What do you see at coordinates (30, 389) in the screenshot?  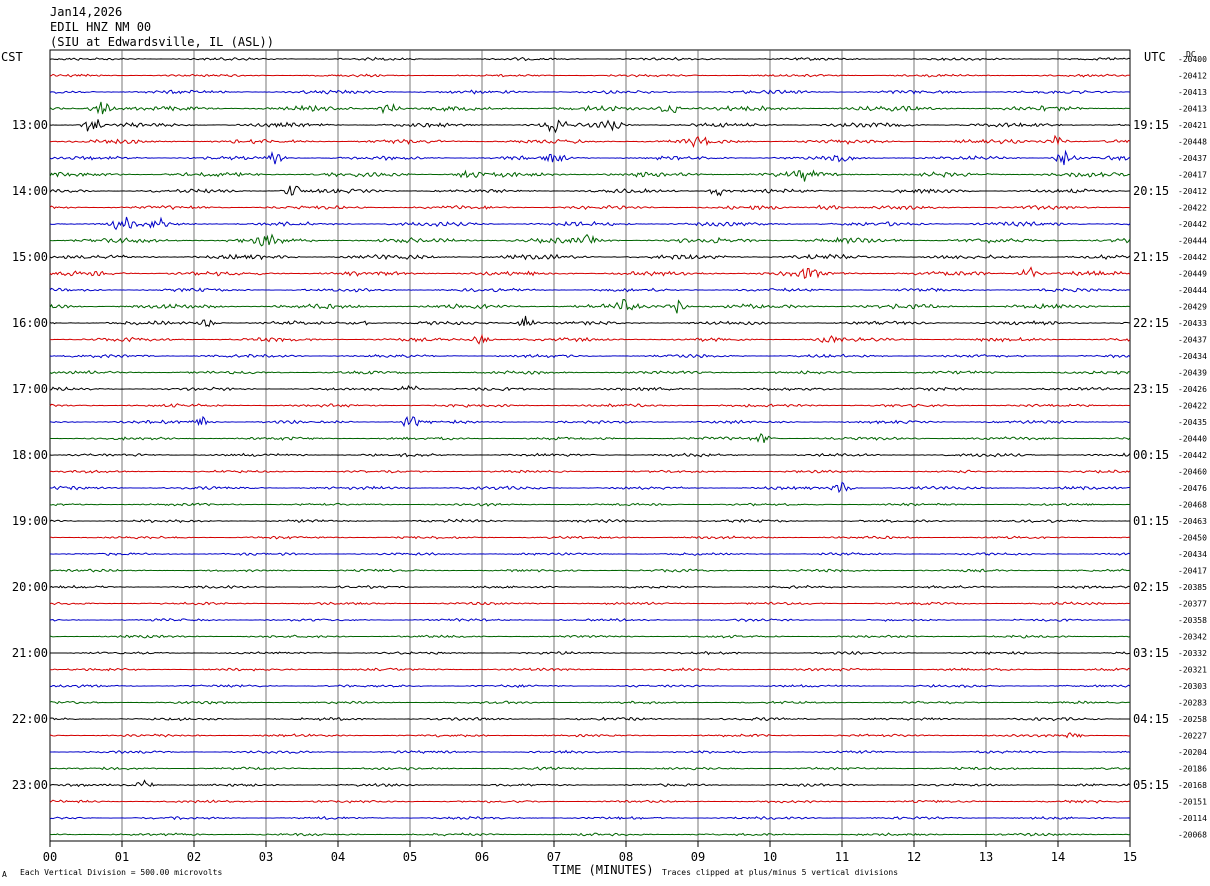 I see `cst-hour-label: 17:00` at bounding box center [30, 389].